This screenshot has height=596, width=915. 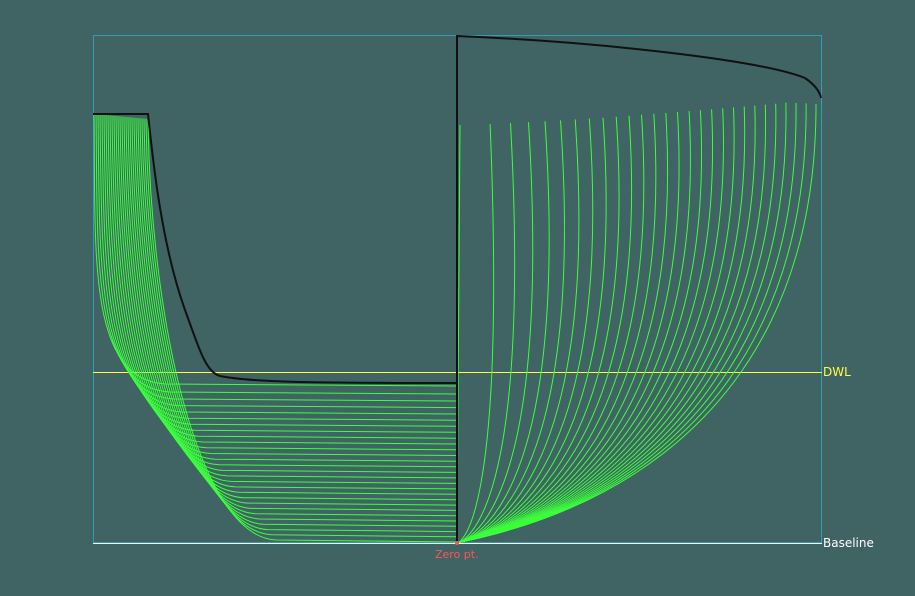 What do you see at coordinates (457, 543) in the screenshot?
I see `zero-point-marker` at bounding box center [457, 543].